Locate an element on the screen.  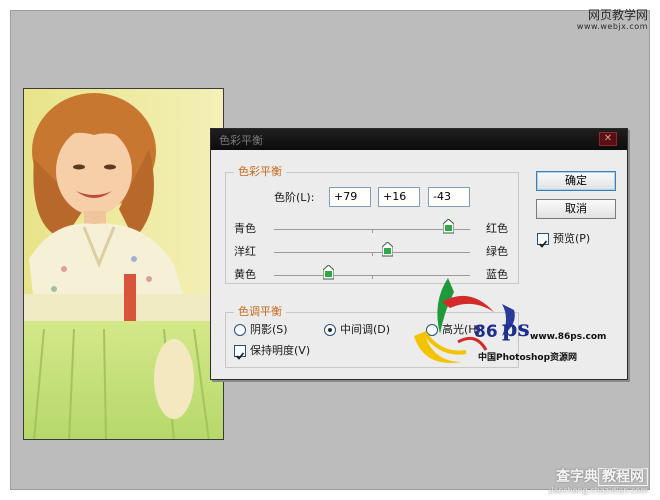
midtones-radio is located at coordinates (330, 330).